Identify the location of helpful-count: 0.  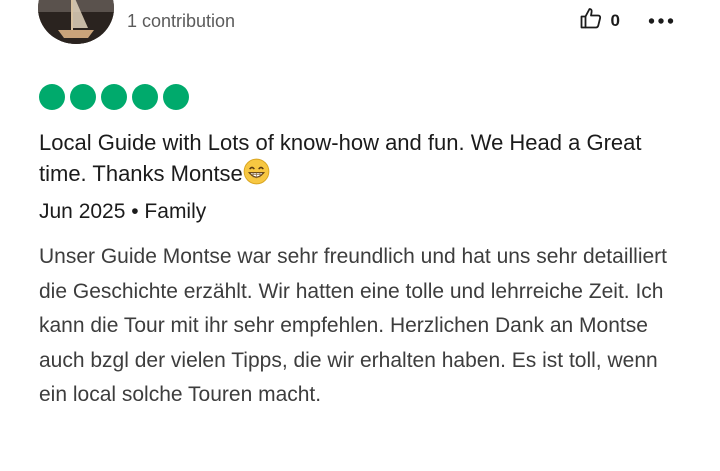
(615, 20).